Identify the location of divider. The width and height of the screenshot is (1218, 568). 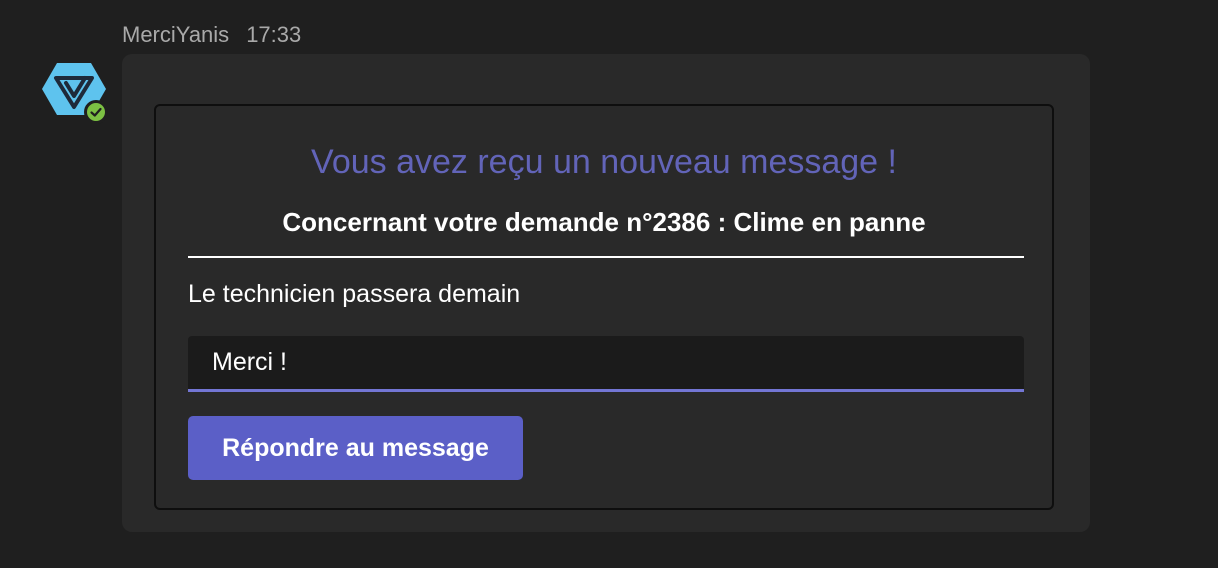
(606, 257).